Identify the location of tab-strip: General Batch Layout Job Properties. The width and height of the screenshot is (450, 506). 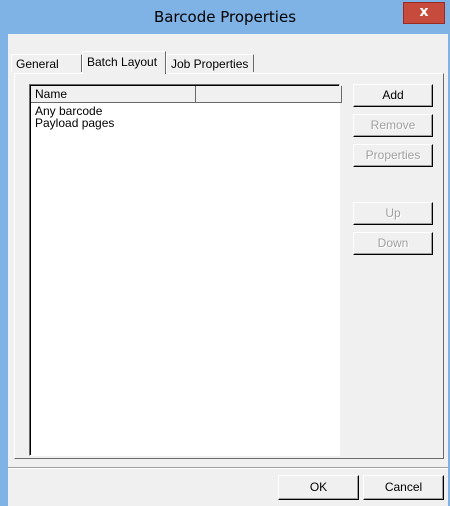
(228, 62).